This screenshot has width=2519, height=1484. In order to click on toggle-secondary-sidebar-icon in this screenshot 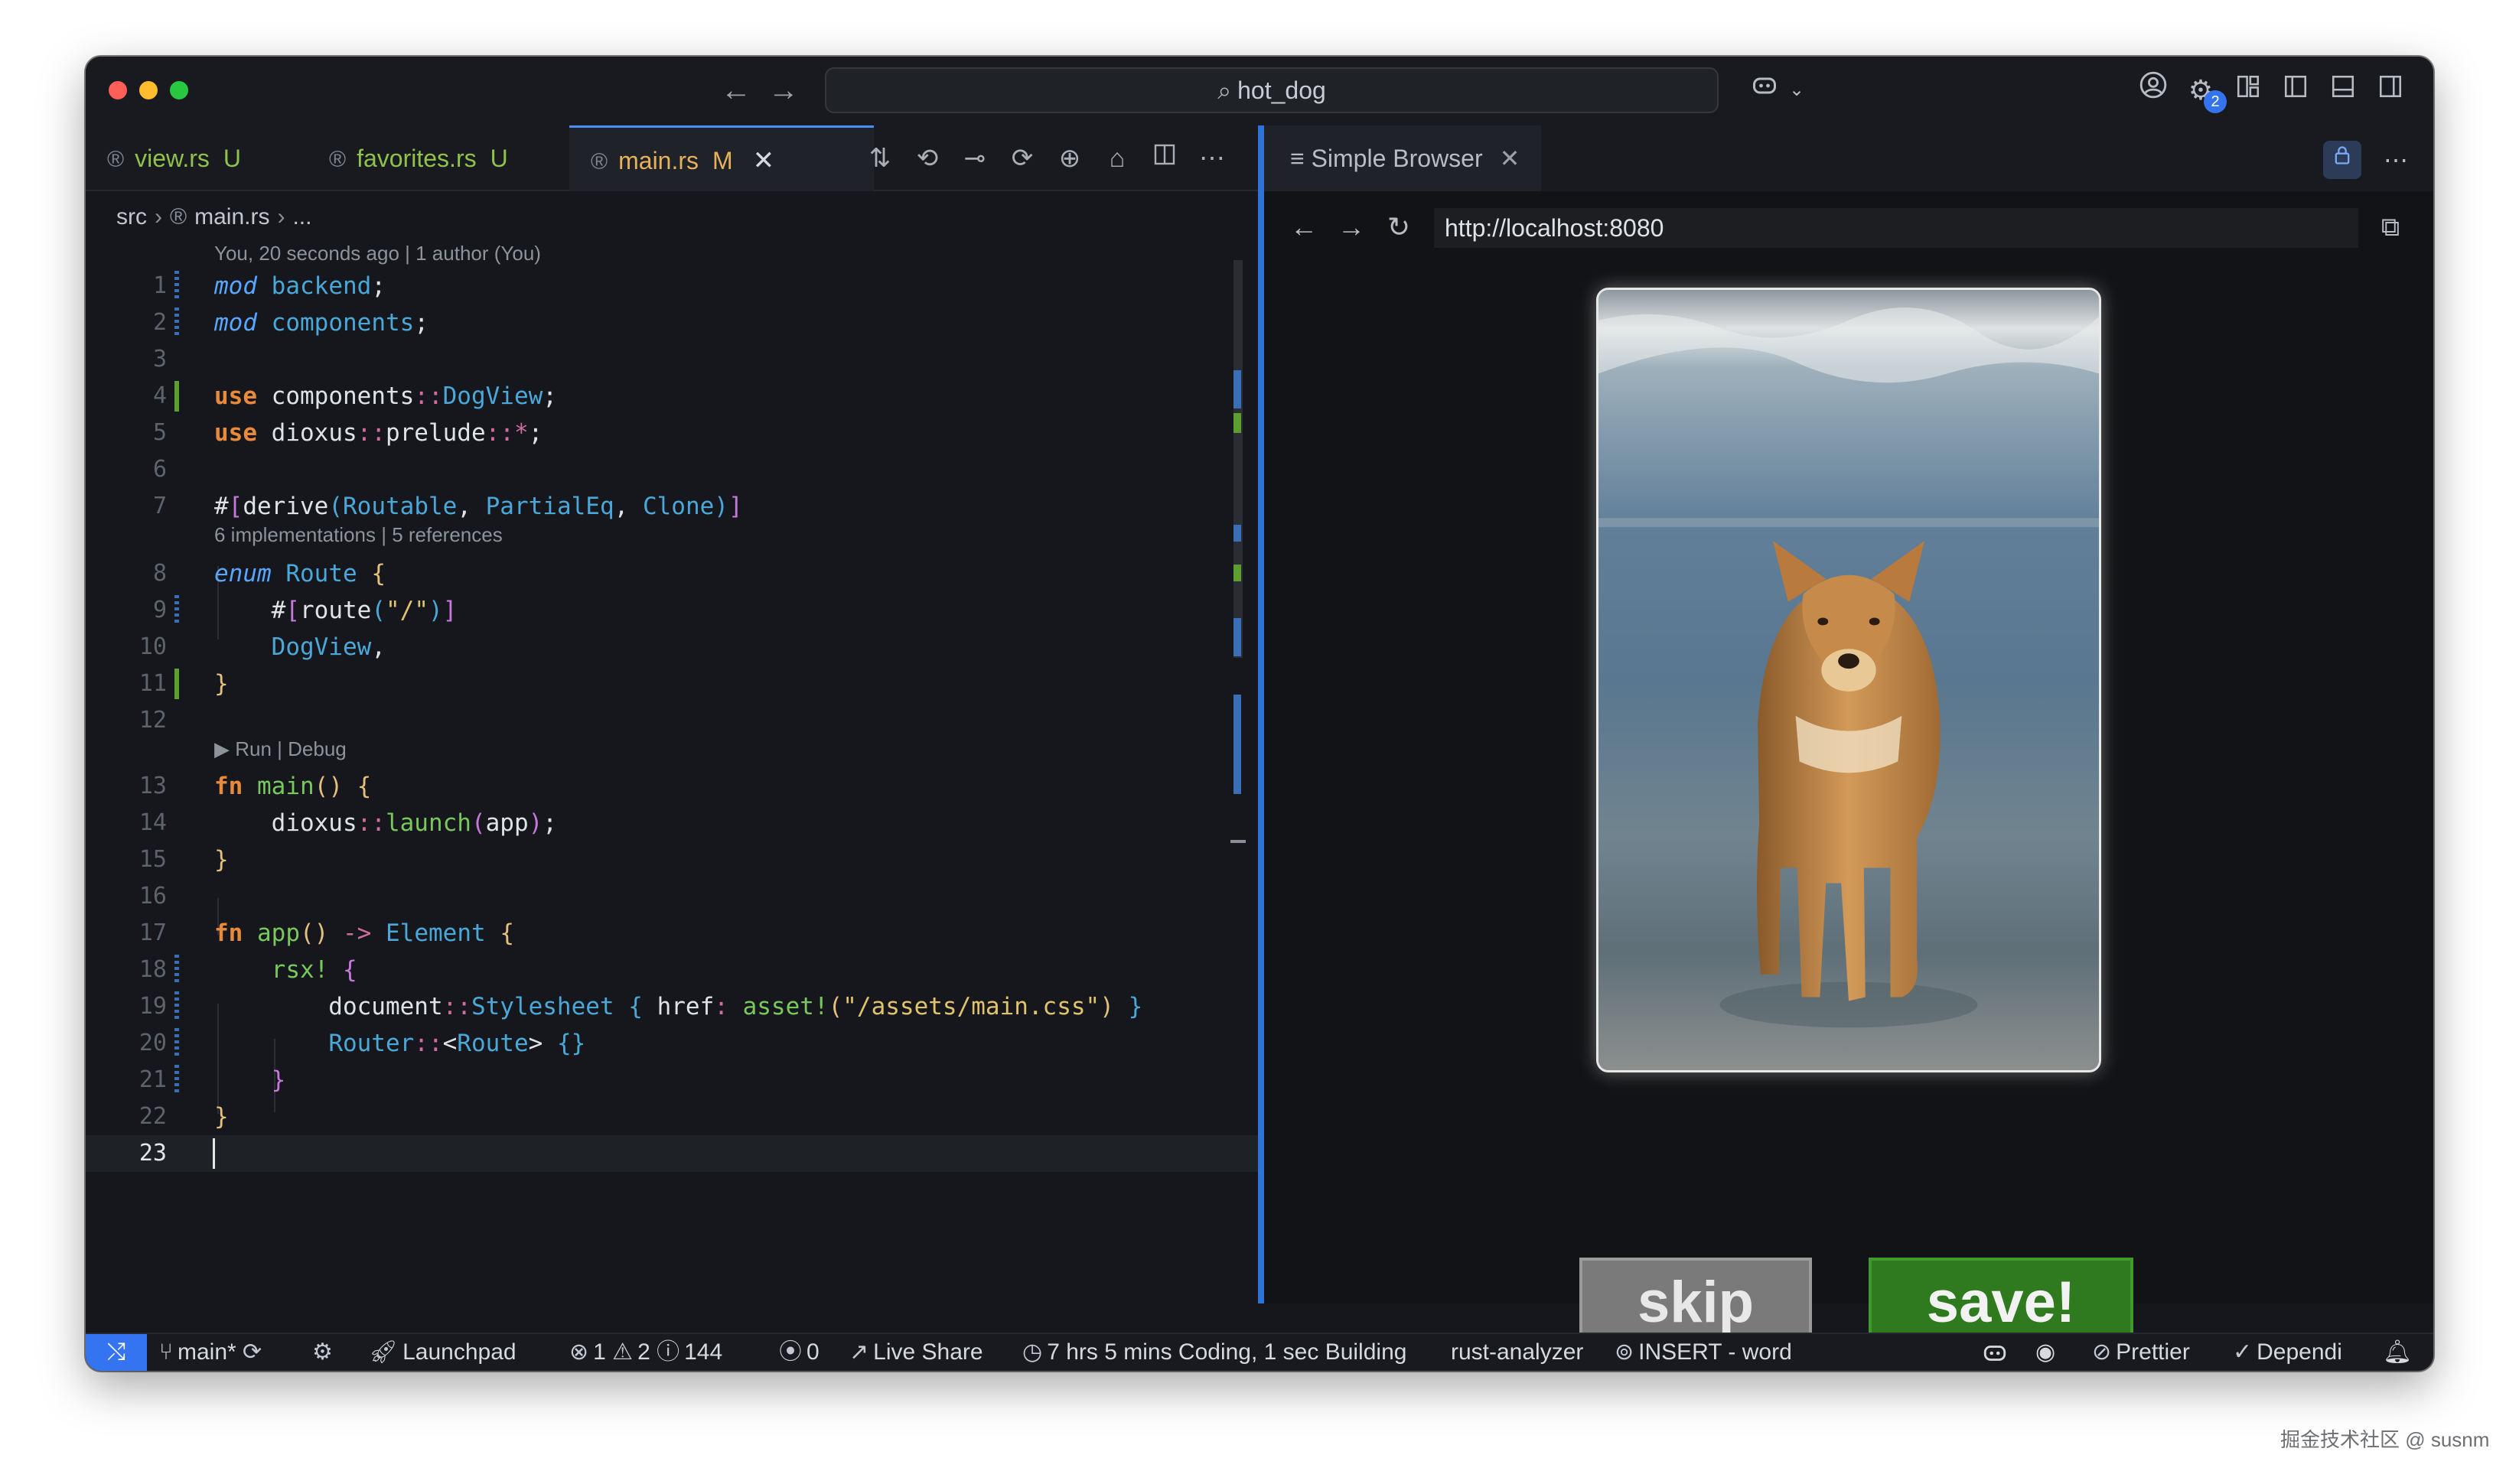, I will do `click(2390, 90)`.